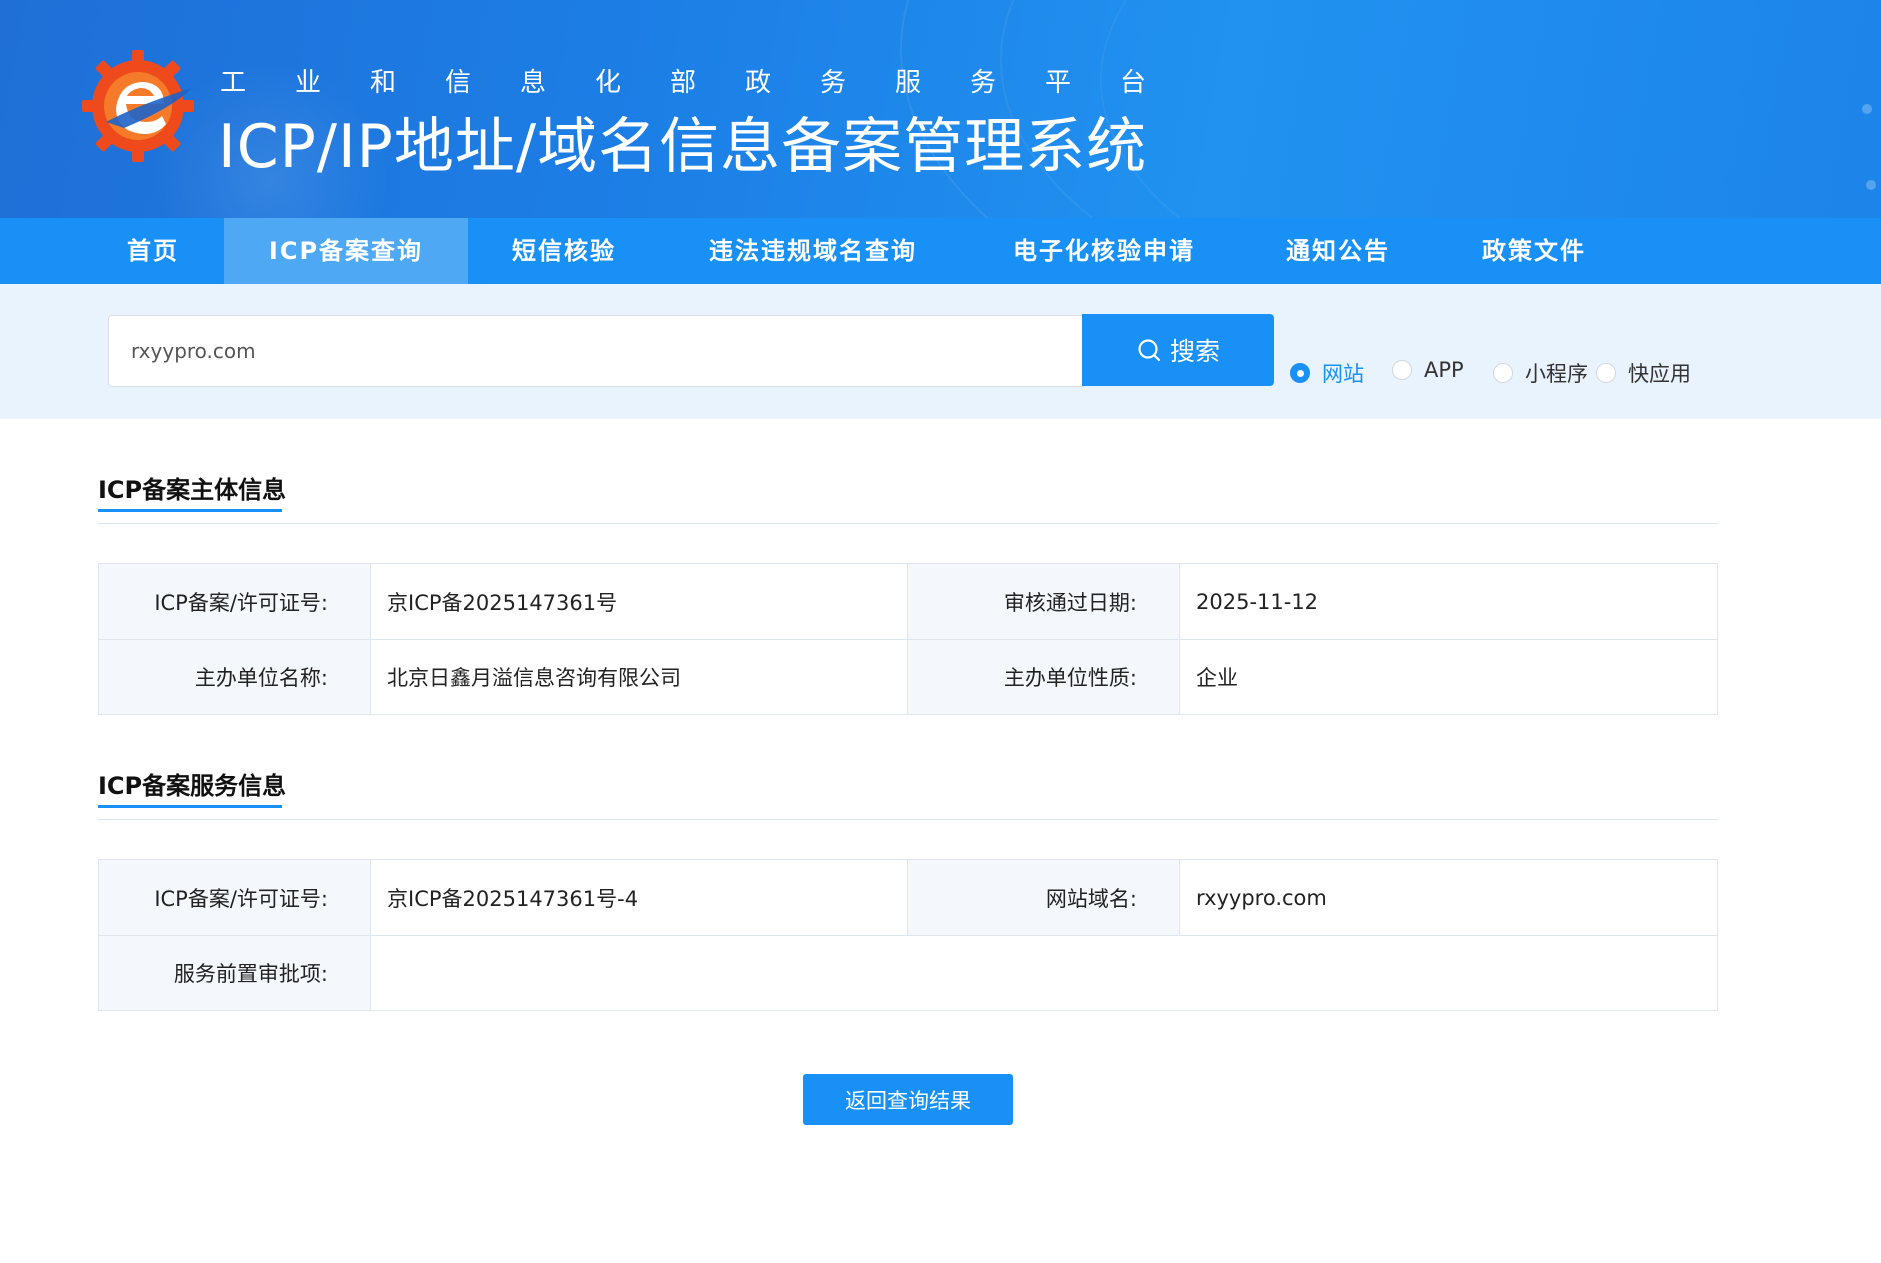 The image size is (1881, 1263). I want to click on radio-label: 快应用, so click(1659, 374).